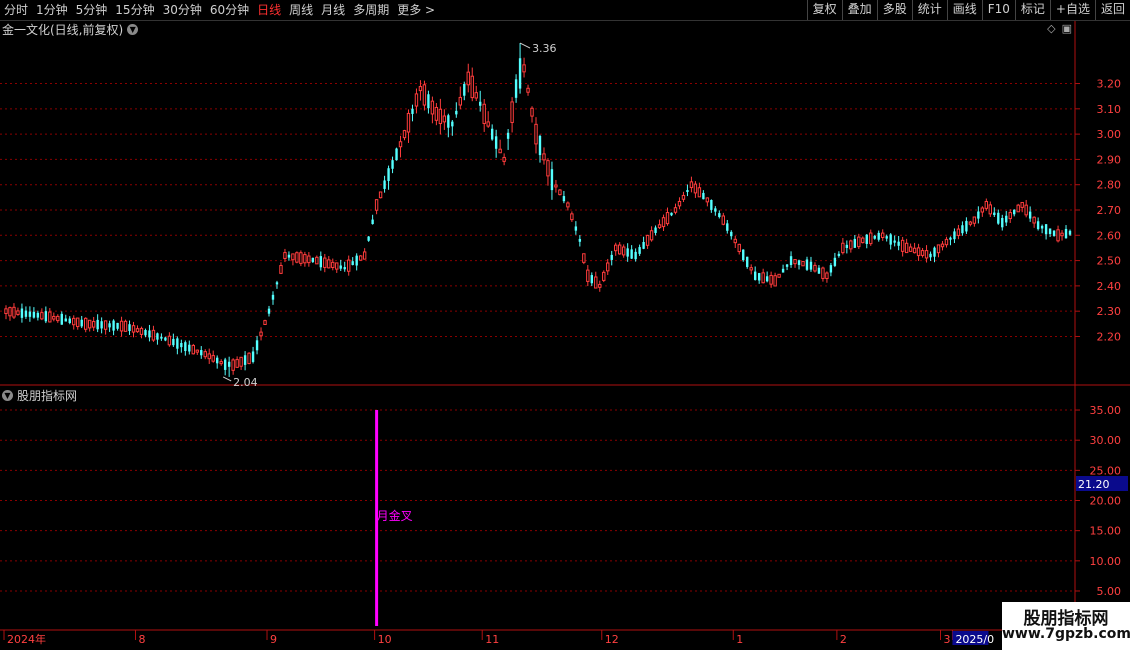  I want to click on high-pointer, so click(525, 45).